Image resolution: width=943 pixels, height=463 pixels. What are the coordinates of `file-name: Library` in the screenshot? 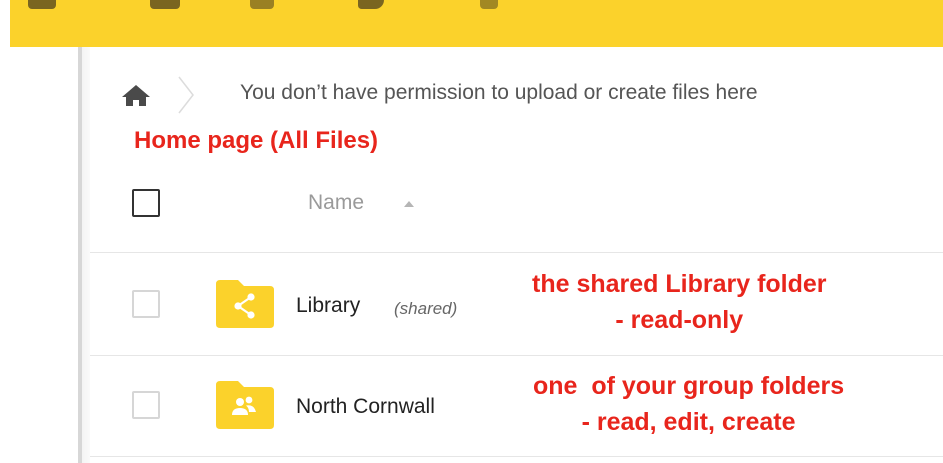 It's located at (328, 306).